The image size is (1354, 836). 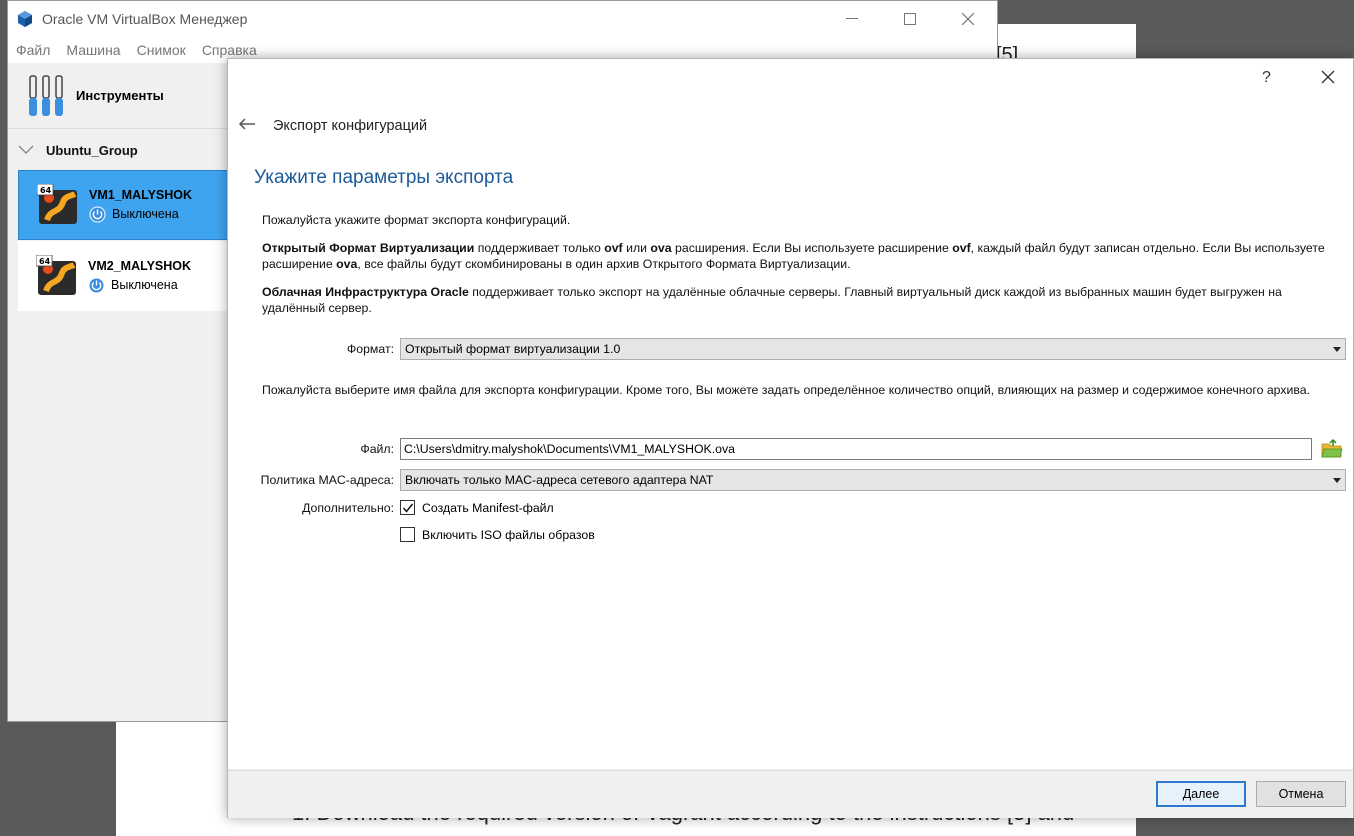 I want to click on chevron-down-icon, so click(x=26, y=149).